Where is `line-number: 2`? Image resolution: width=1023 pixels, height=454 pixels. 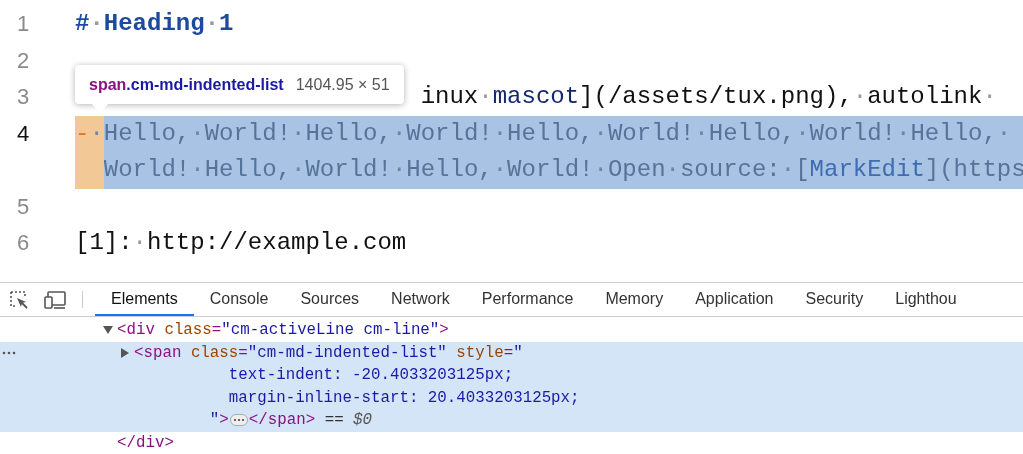 line-number: 2 is located at coordinates (23, 60).